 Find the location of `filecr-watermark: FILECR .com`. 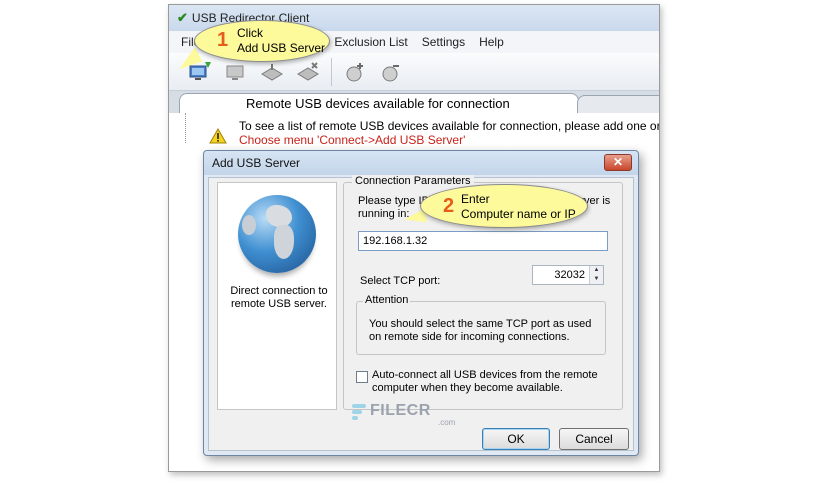

filecr-watermark: FILECR .com is located at coordinates (407, 414).